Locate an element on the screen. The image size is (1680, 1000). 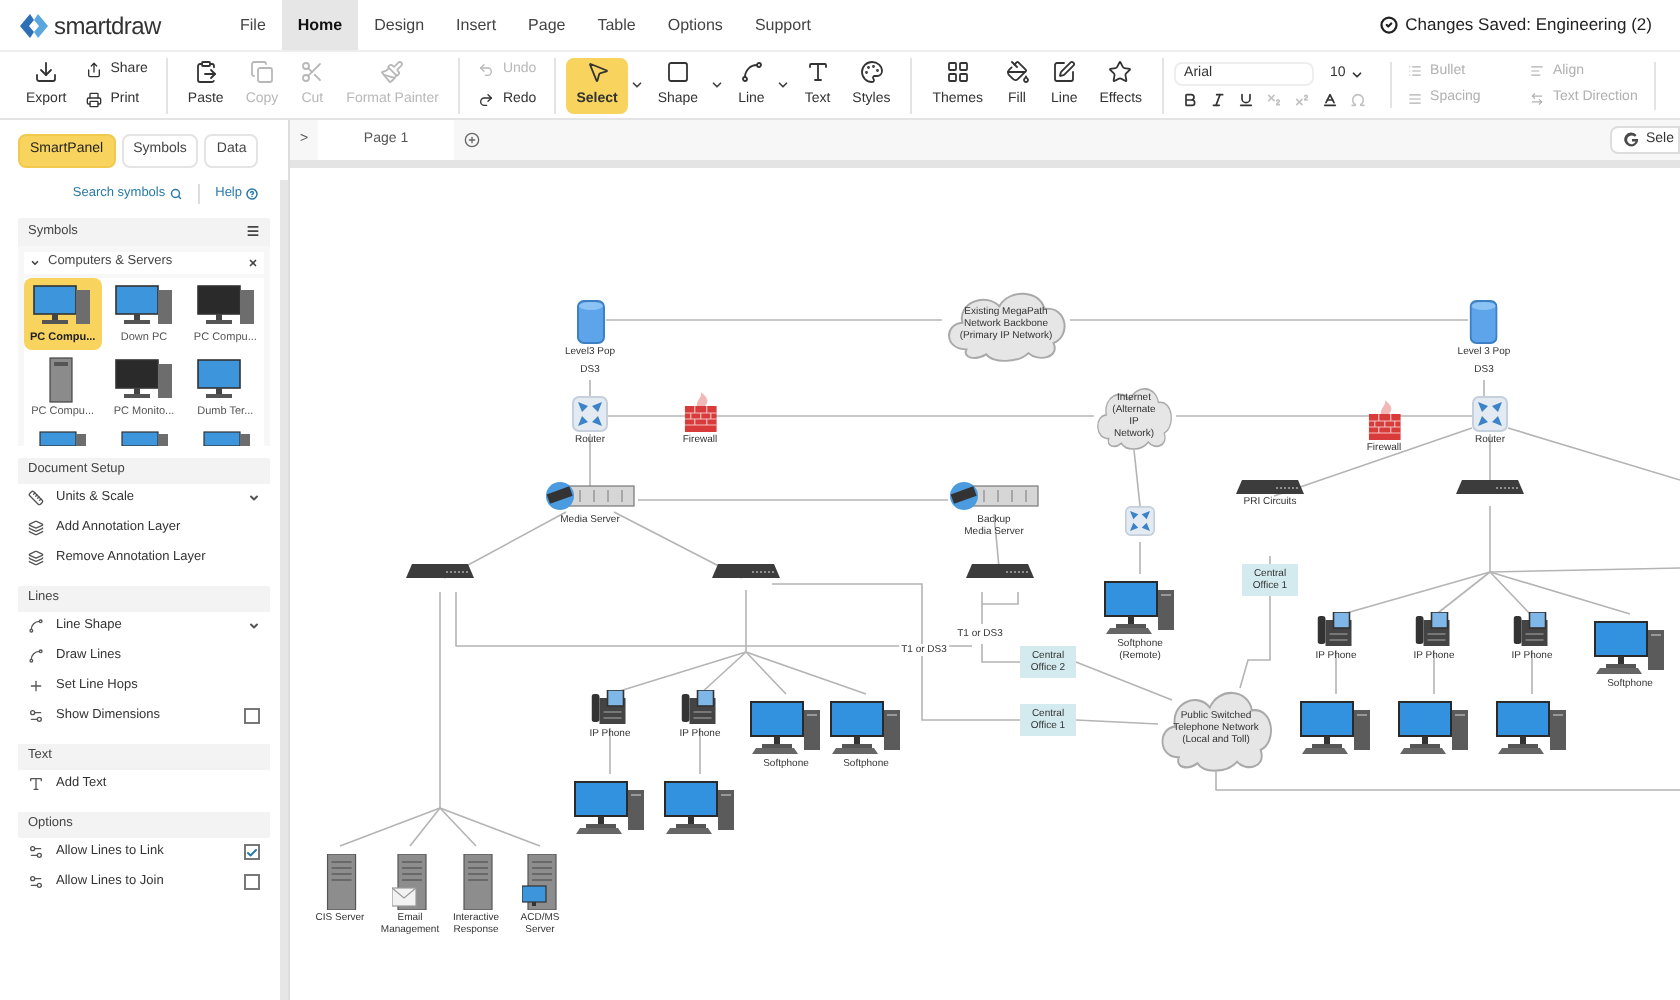
menu-tab: Options is located at coordinates (695, 25).